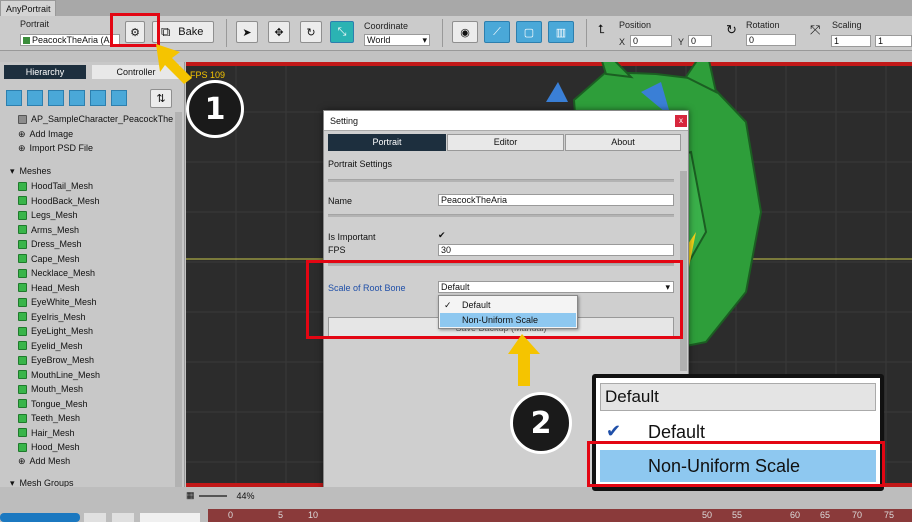 The image size is (912, 522). I want to click on add-mesh-label: Add Mesh, so click(50, 461).